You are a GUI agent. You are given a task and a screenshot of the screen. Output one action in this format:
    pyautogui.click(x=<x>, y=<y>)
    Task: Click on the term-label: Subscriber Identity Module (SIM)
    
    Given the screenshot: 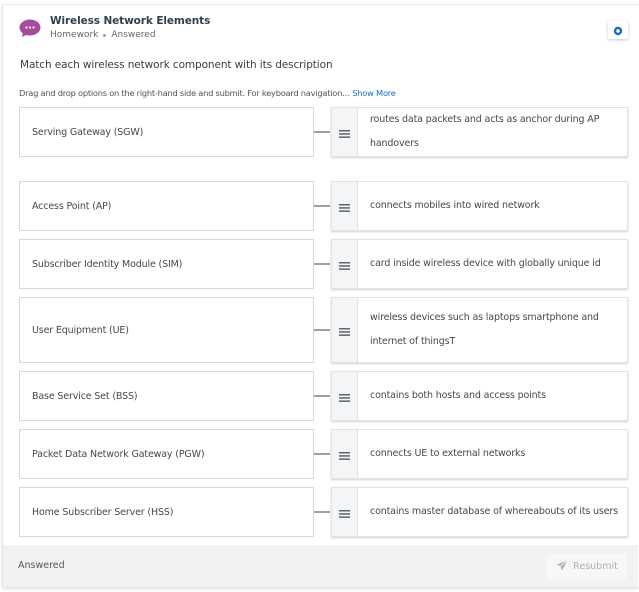 What is the action you would take?
    pyautogui.click(x=107, y=264)
    